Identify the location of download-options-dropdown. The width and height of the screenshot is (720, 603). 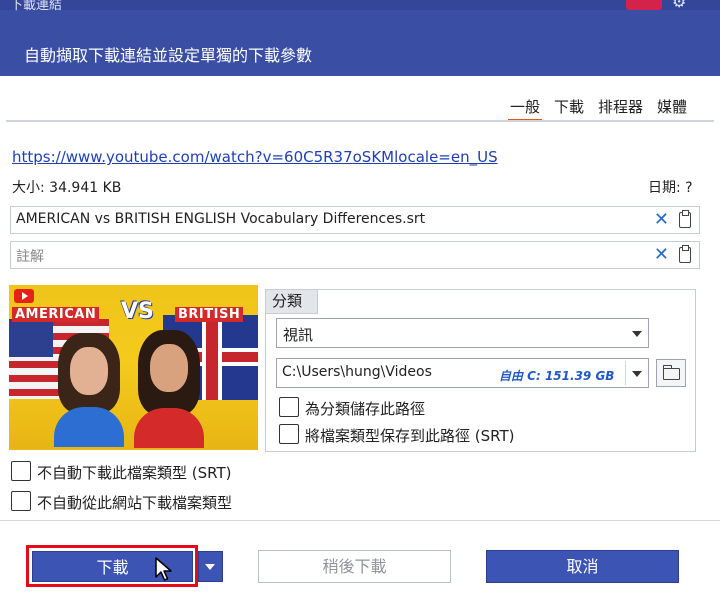
(210, 566).